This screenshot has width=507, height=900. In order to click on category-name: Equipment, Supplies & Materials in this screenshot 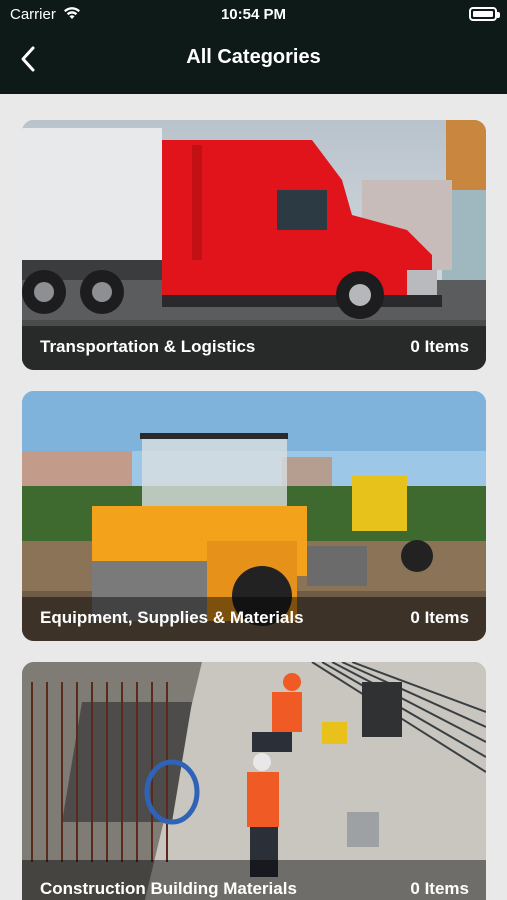, I will do `click(172, 617)`.